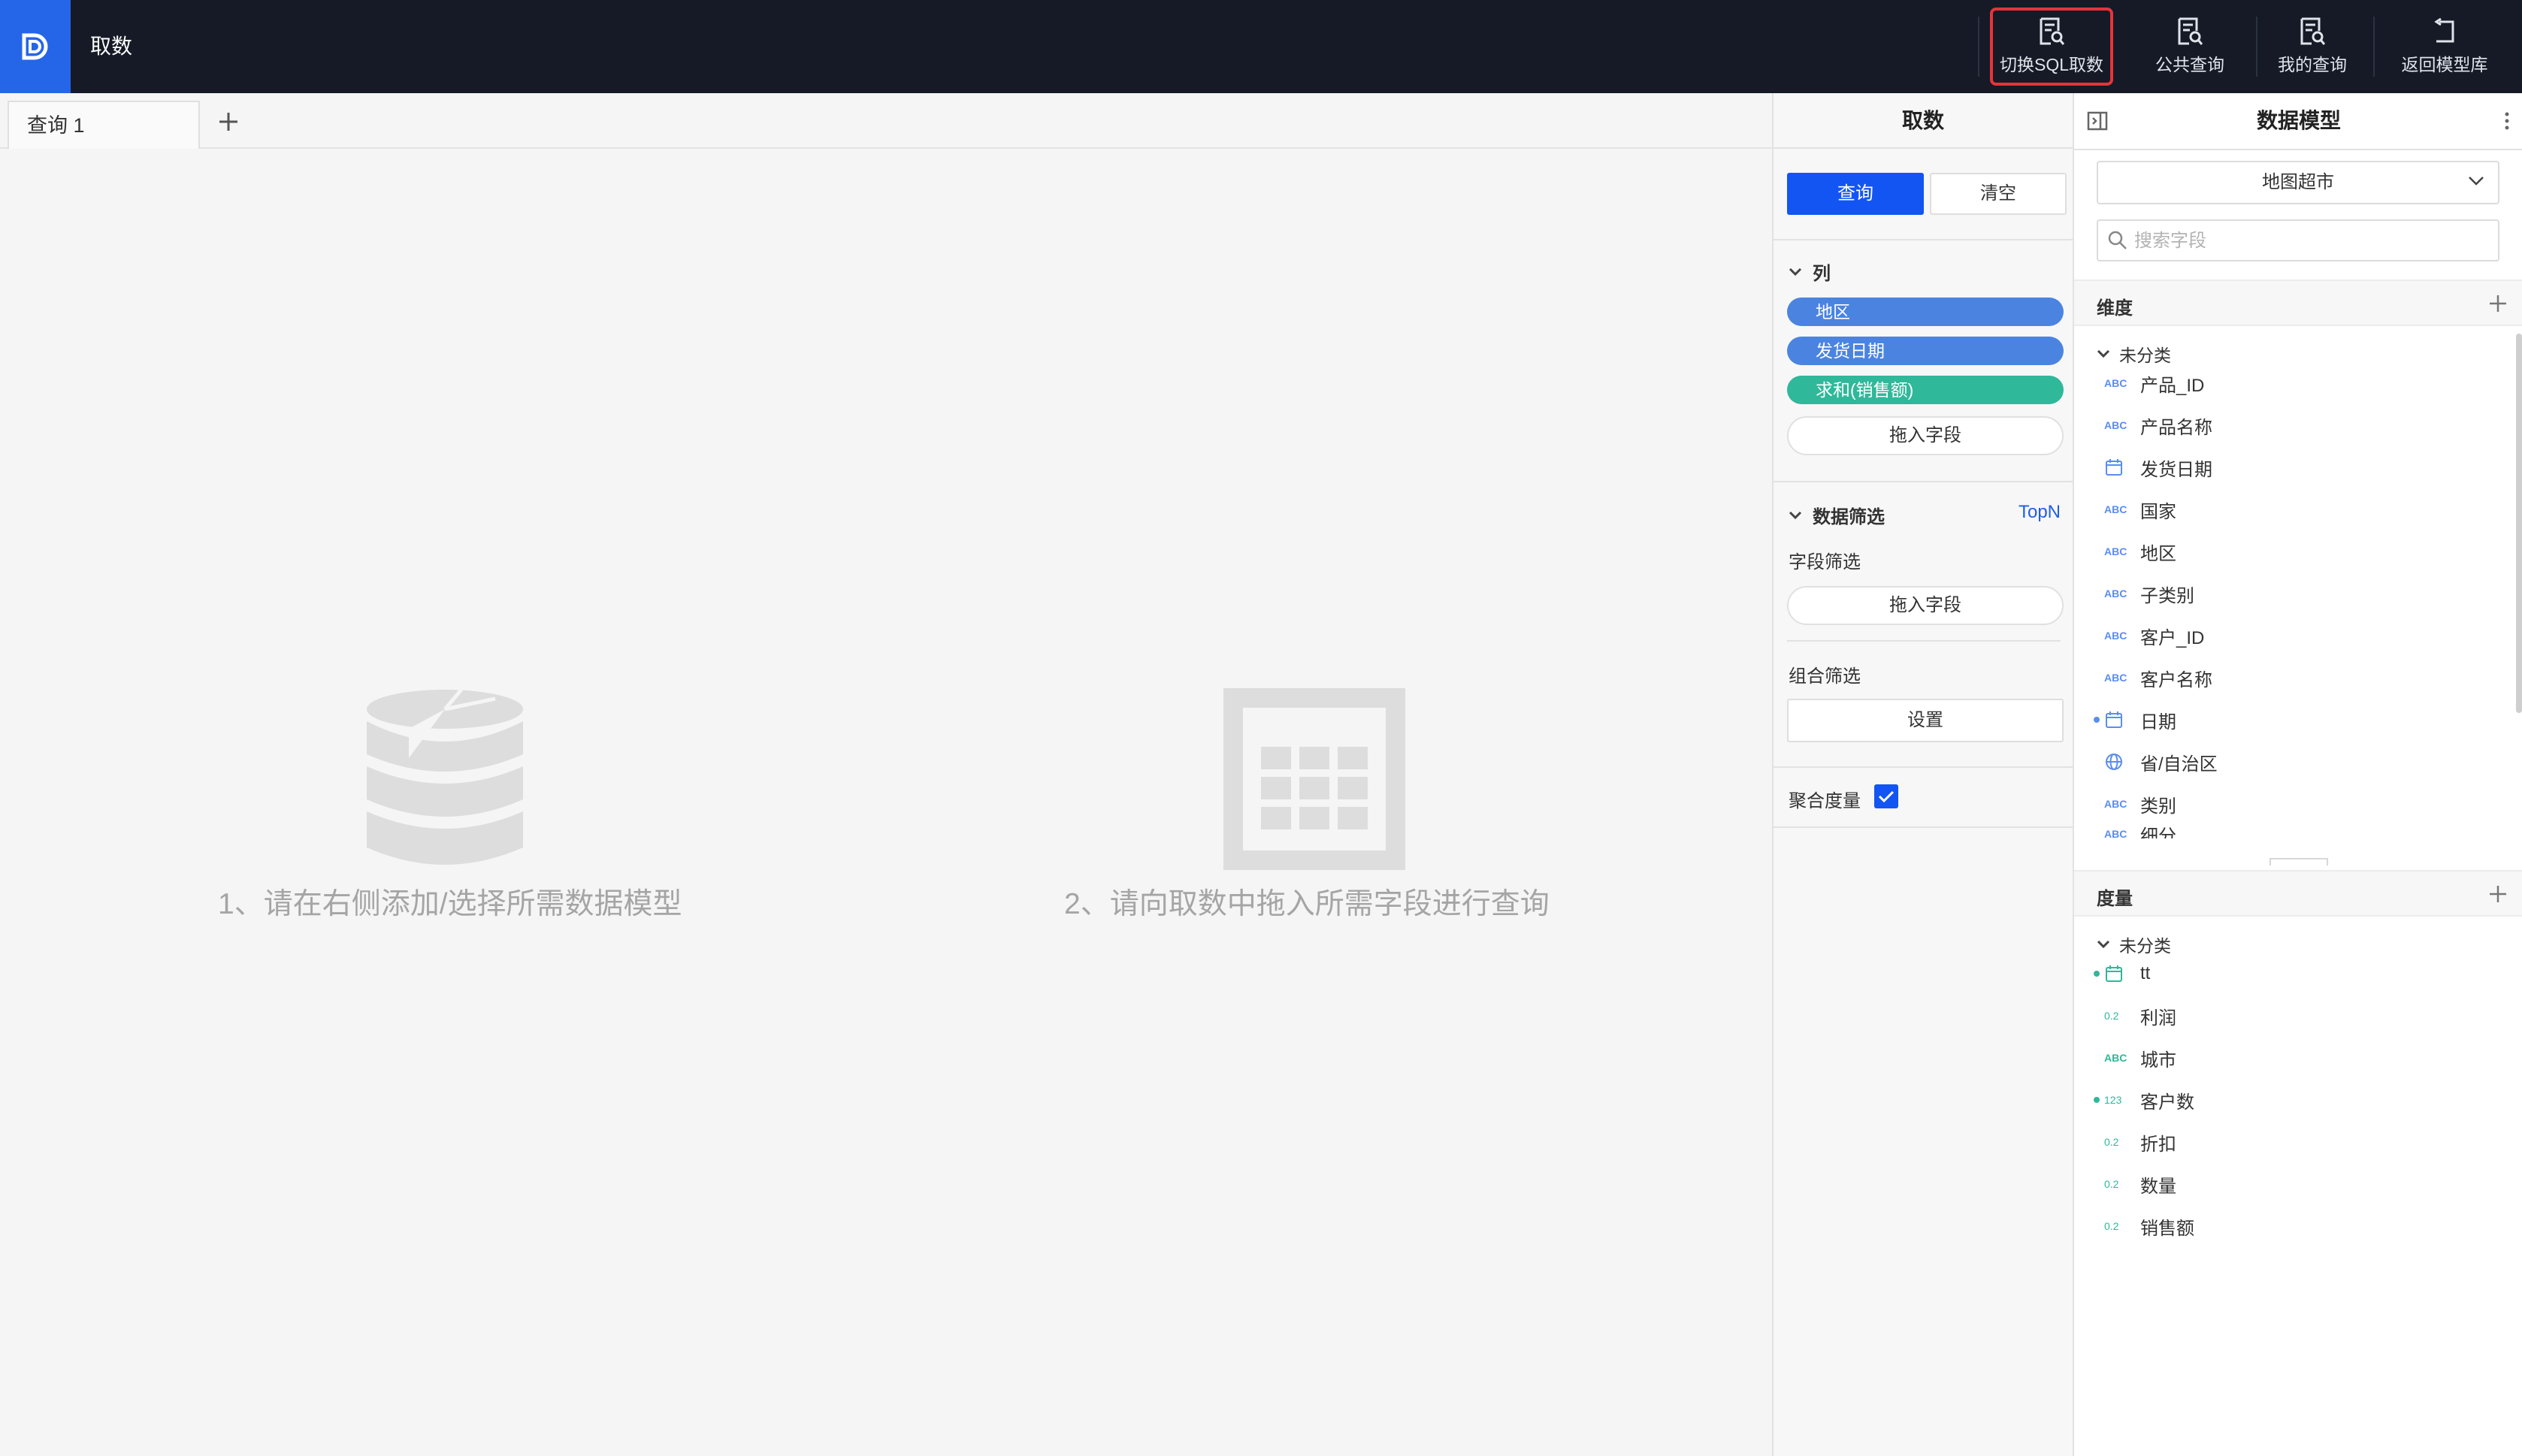  Describe the element at coordinates (1822, 274) in the screenshot. I see `columns-section-title: 列` at that location.